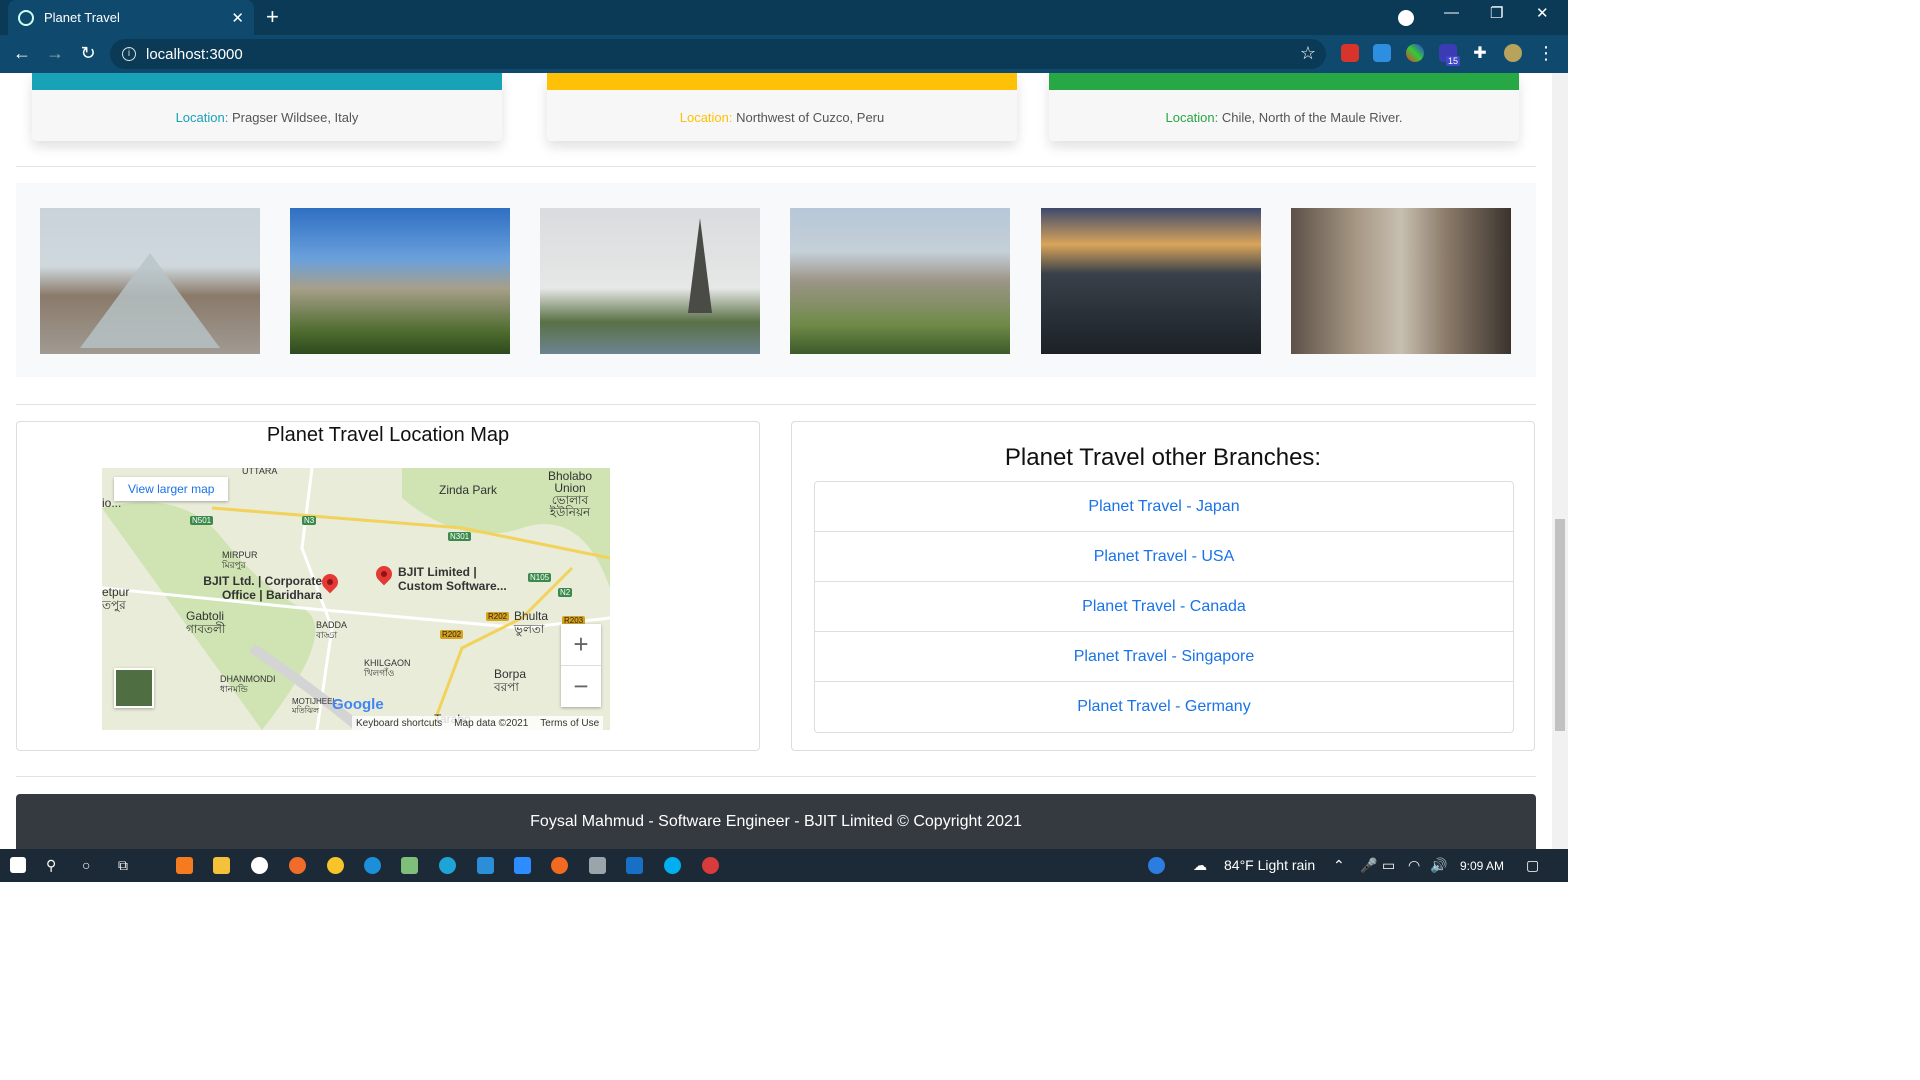  I want to click on extensions-puzzle-icon: ✚, so click(1480, 53).